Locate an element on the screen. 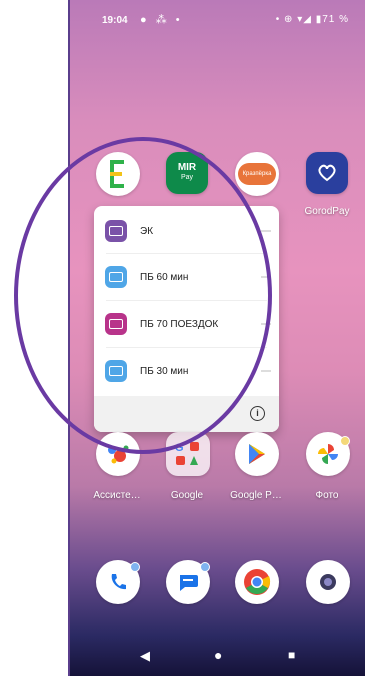 Image resolution: width=370 pixels, height=676 pixels. navigation-bar: ◀ ● ■ is located at coordinates (216, 658).